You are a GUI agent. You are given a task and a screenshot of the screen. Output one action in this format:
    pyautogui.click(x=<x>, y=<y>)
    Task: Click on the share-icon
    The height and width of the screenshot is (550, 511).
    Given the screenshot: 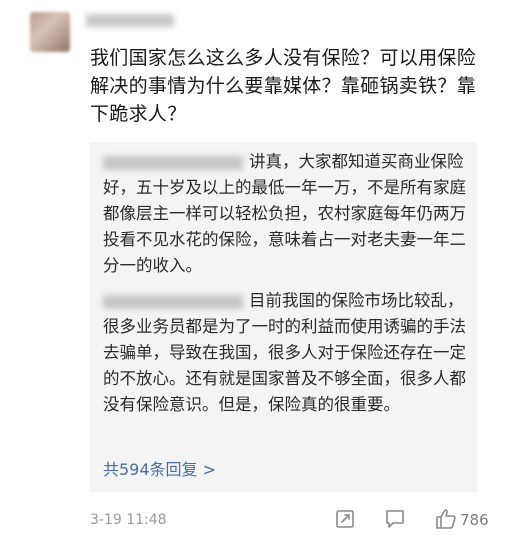 What is the action you would take?
    pyautogui.click(x=345, y=519)
    